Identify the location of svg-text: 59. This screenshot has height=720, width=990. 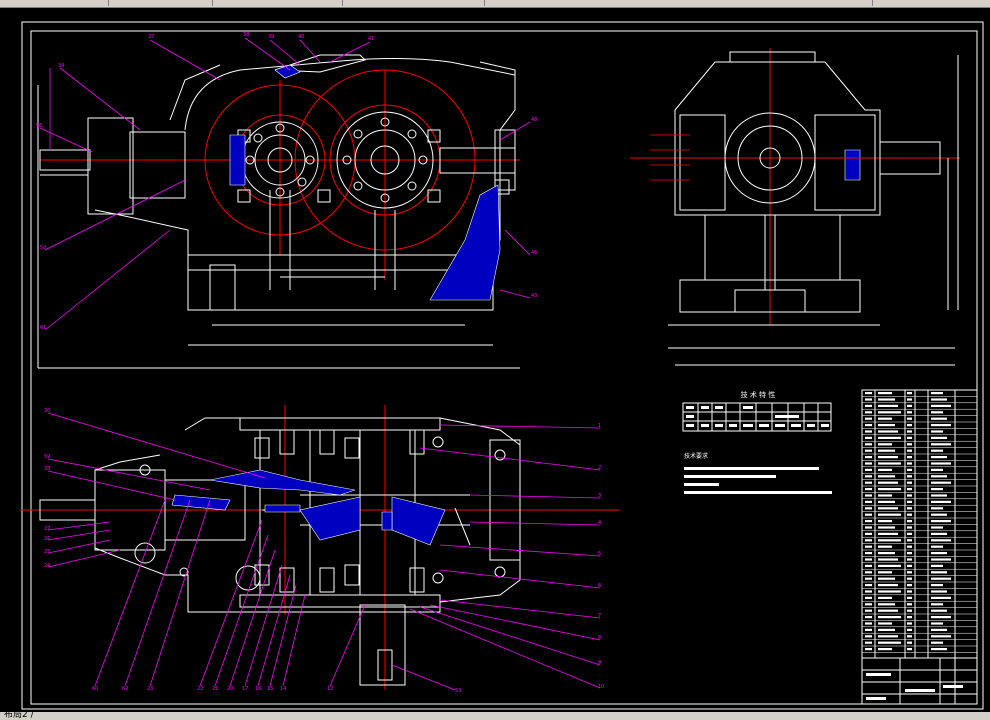
(47, 457).